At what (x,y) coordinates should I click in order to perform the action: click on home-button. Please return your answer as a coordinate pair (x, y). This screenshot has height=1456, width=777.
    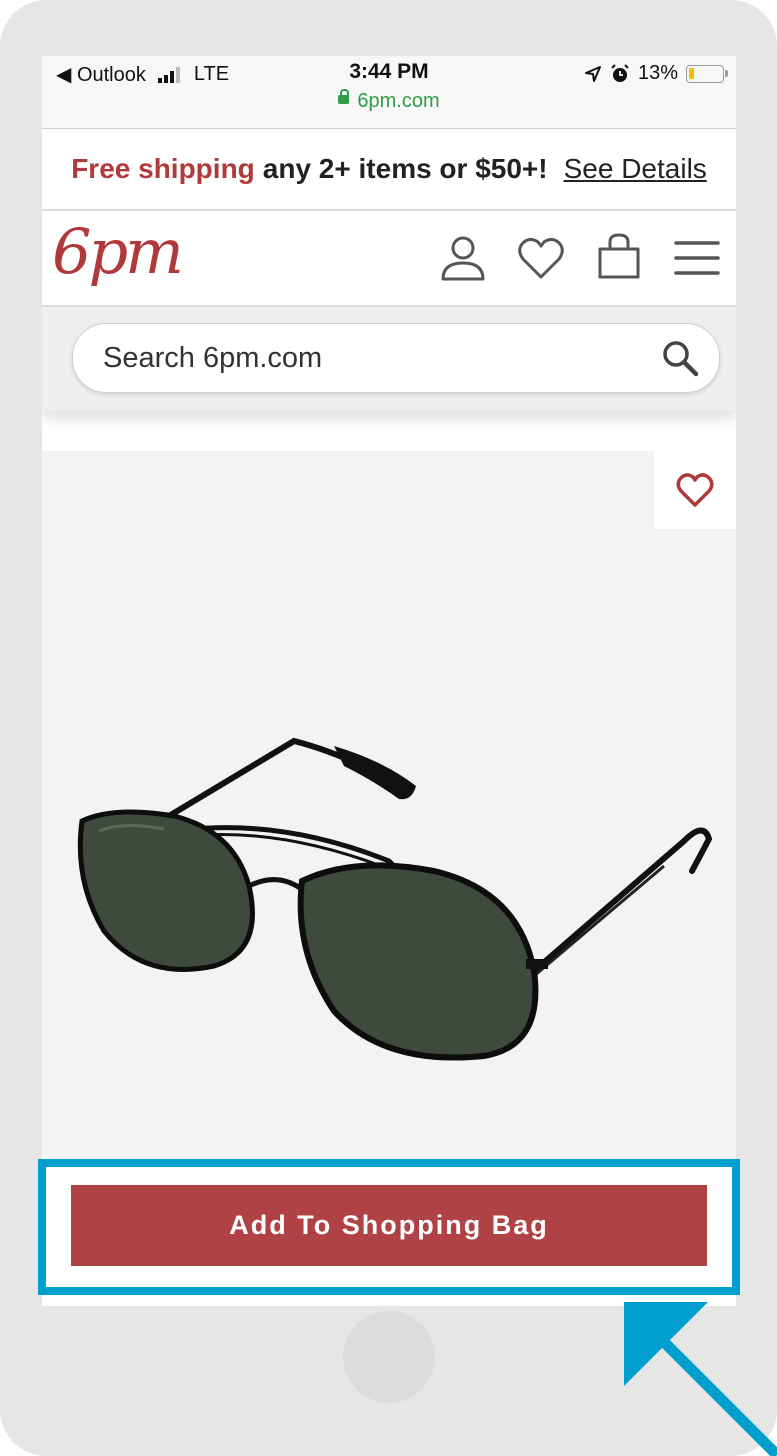
    Looking at the image, I should click on (389, 1357).